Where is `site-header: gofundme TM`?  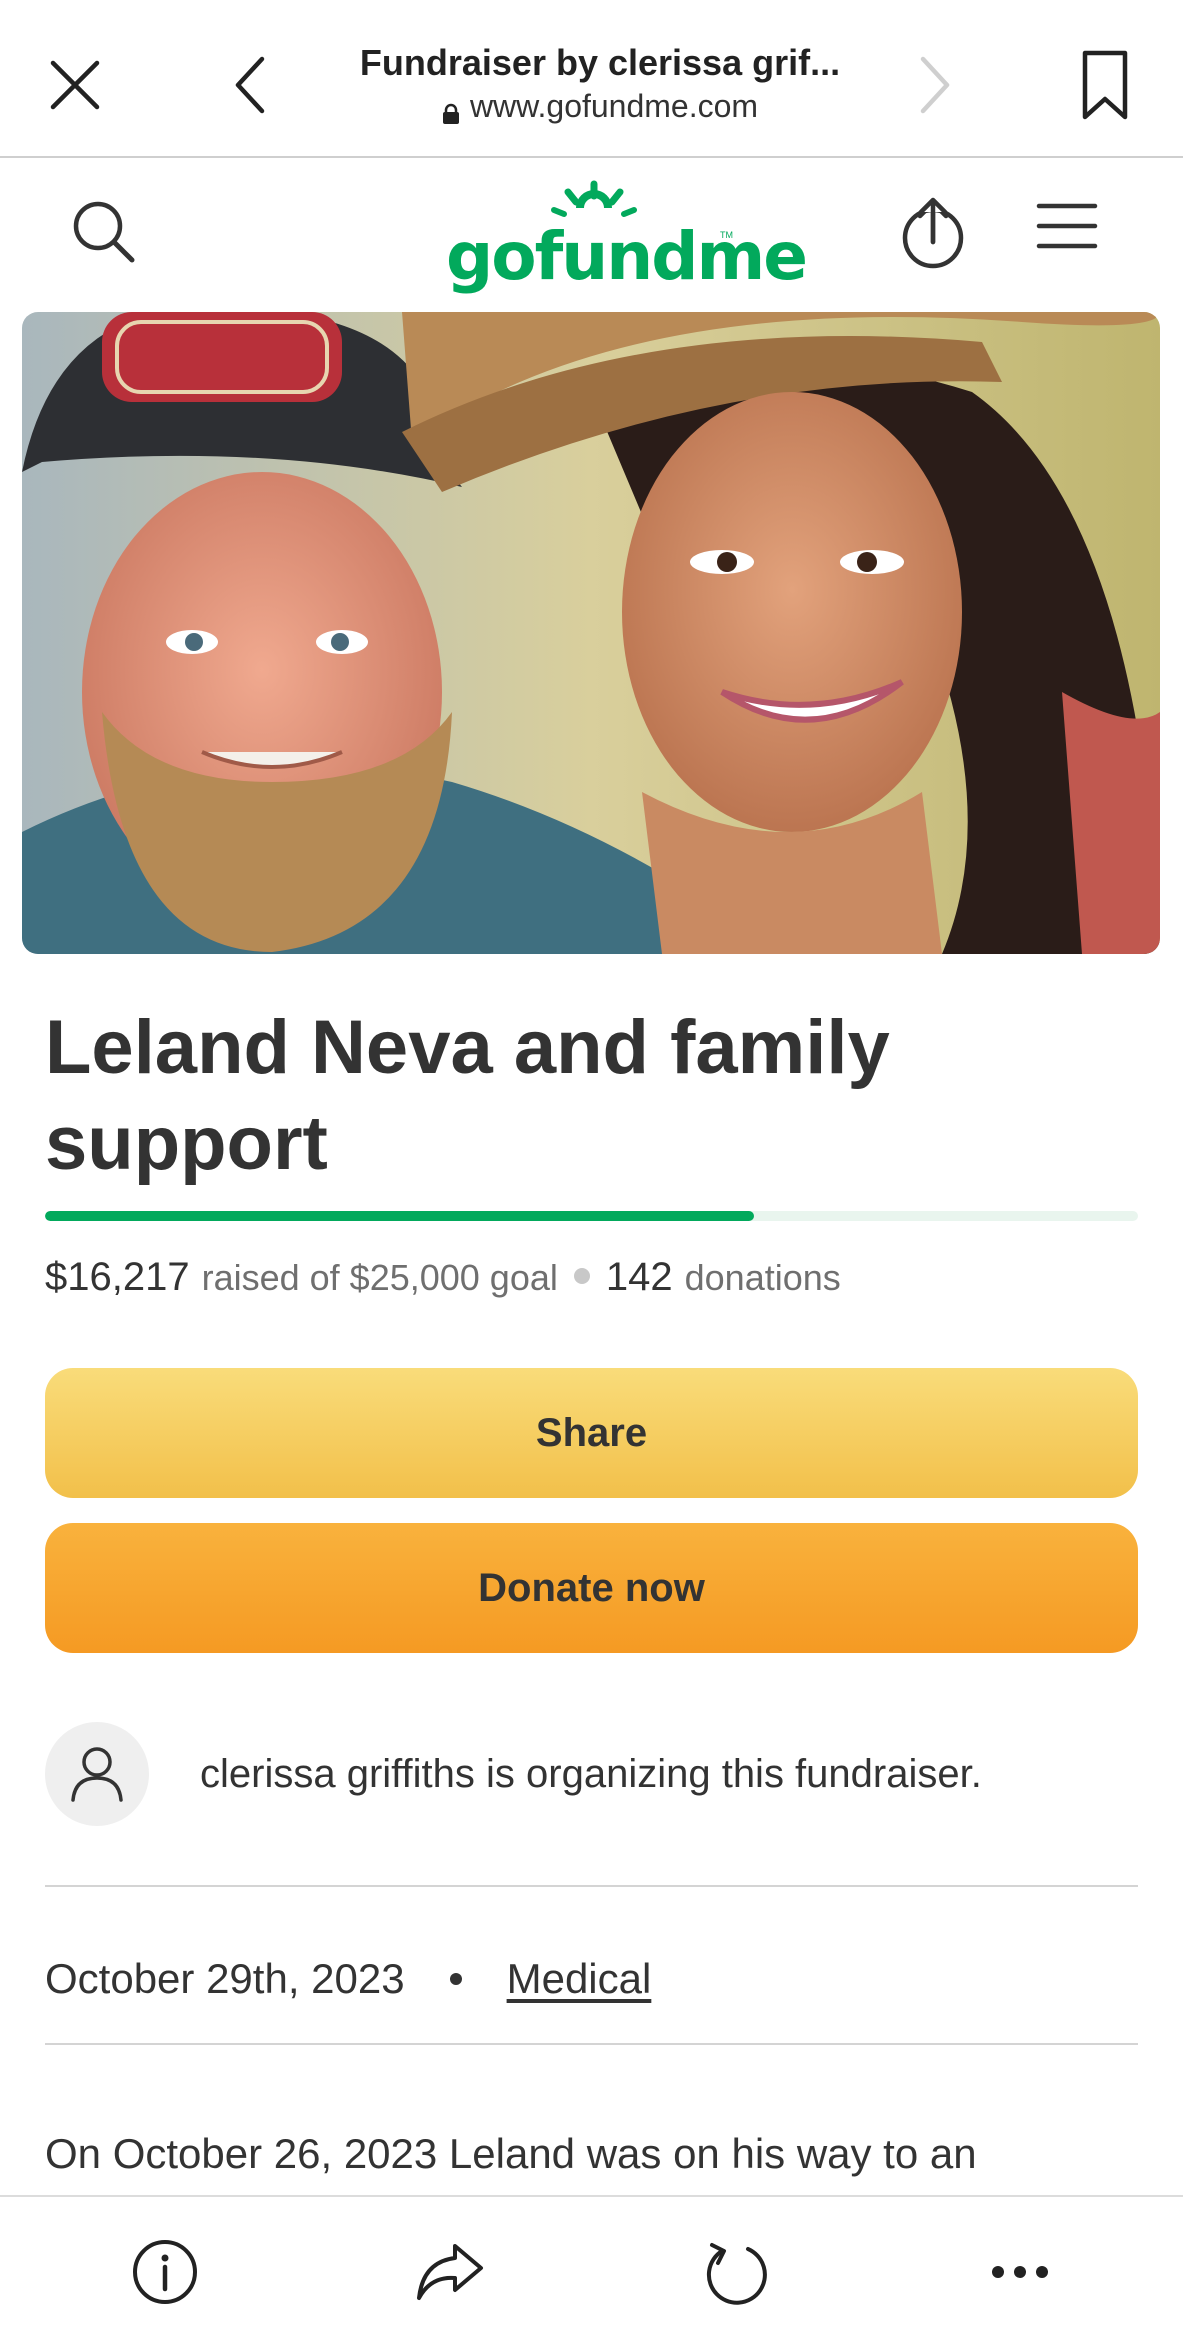 site-header: gofundme TM is located at coordinates (591, 233).